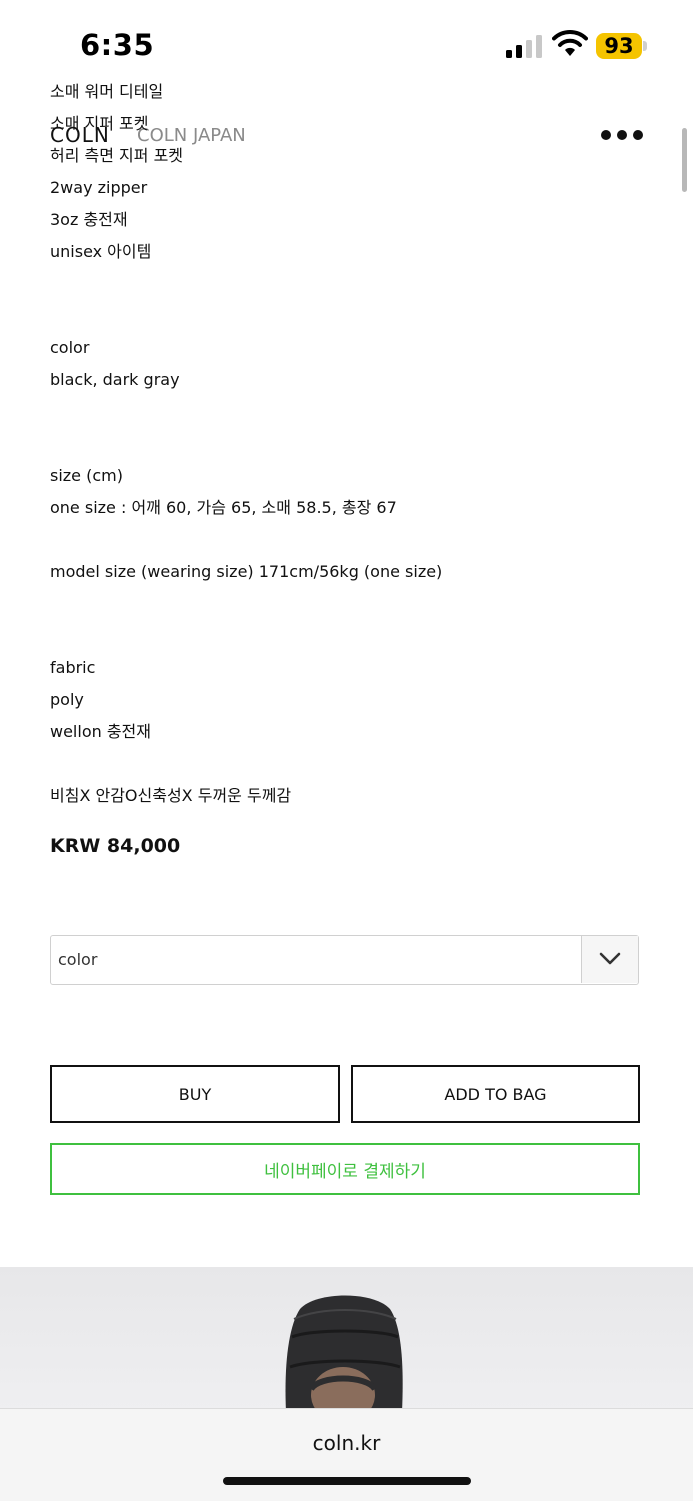 The height and width of the screenshot is (1501, 693). I want to click on scrollbar-thumb, so click(684, 160).